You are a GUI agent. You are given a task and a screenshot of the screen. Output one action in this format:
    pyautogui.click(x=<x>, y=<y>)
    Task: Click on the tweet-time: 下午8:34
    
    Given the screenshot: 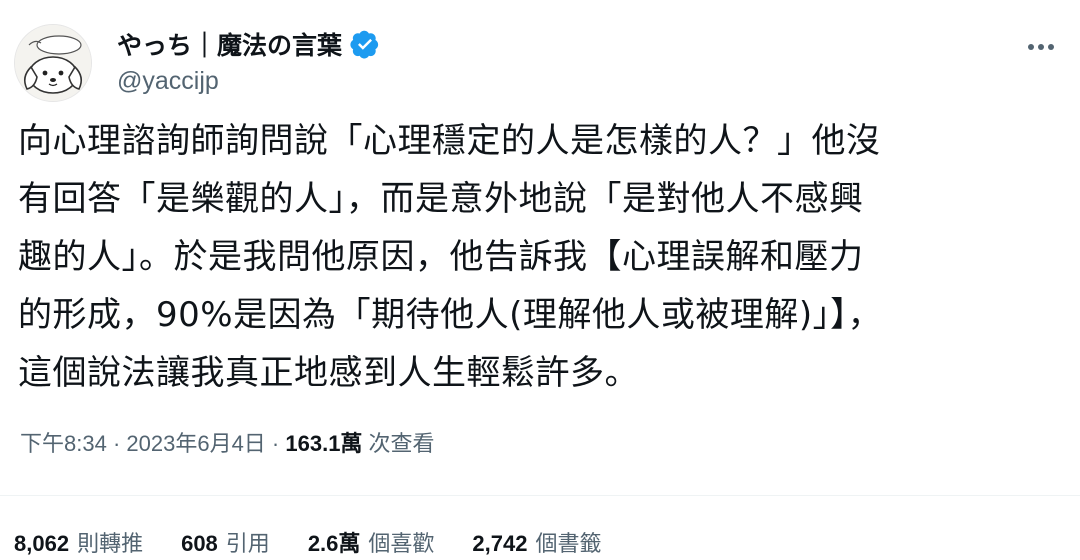 What is the action you would take?
    pyautogui.click(x=63, y=443)
    